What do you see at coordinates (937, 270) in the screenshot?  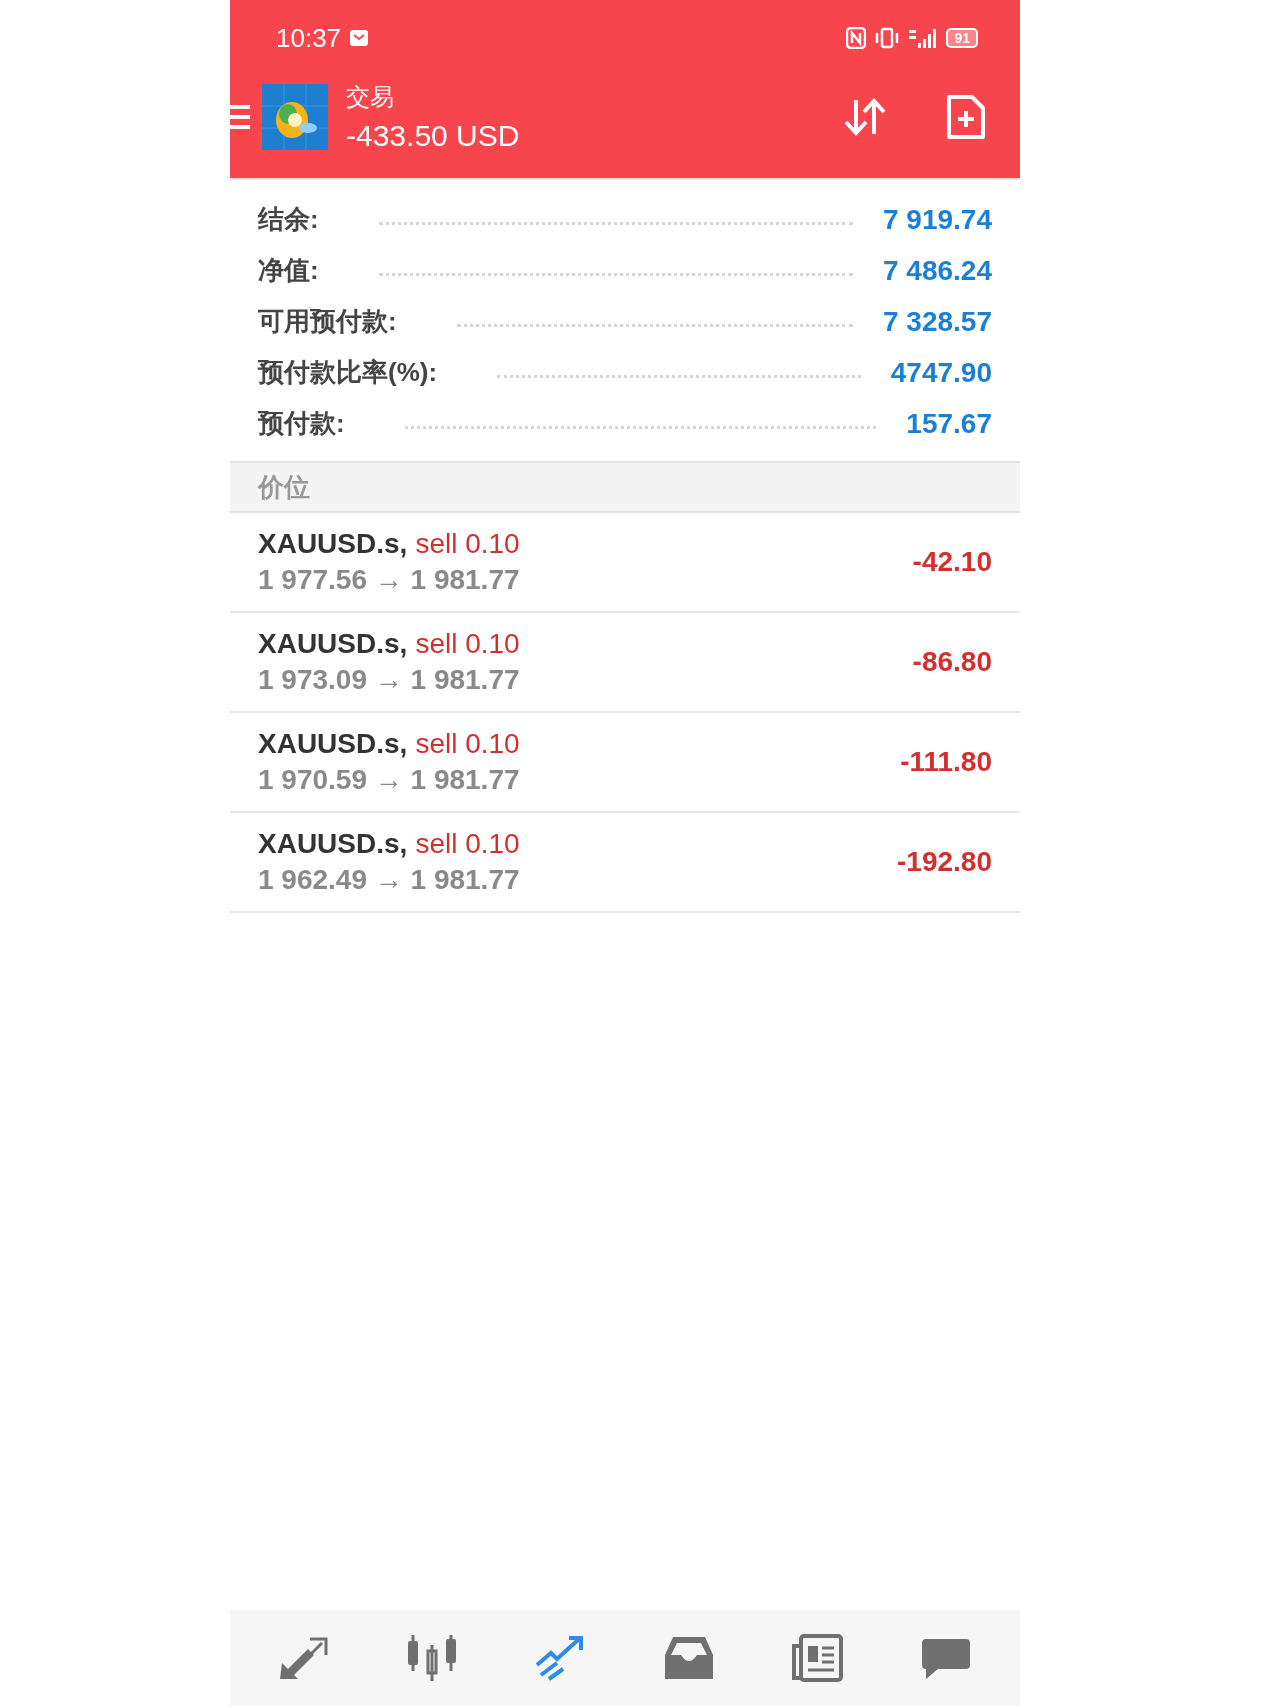 I see `summary-value: 7 486.24` at bounding box center [937, 270].